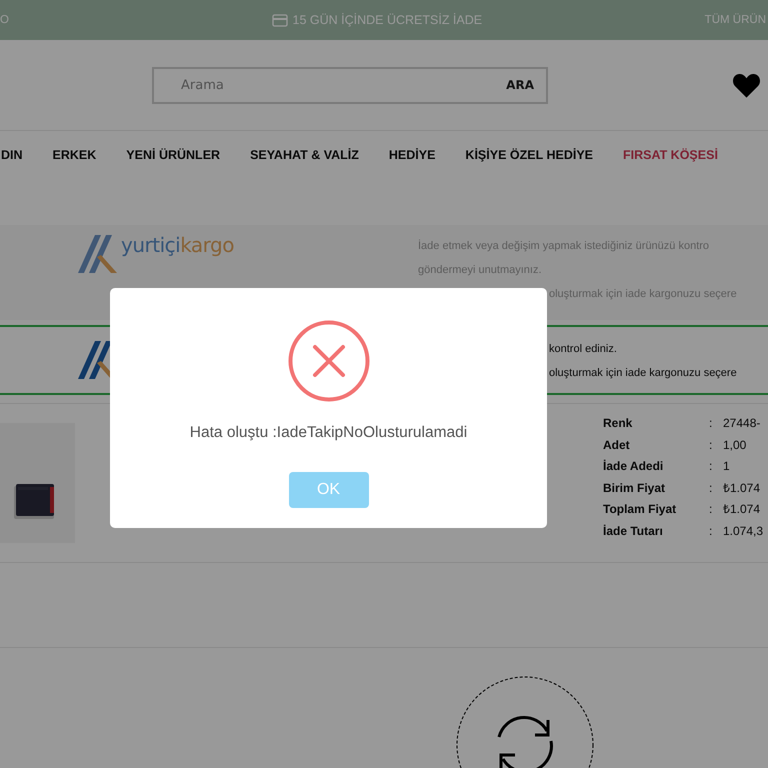 This screenshot has height=768, width=768. Describe the element at coordinates (412, 155) in the screenshot. I see `nav-link: HEDİYE` at that location.